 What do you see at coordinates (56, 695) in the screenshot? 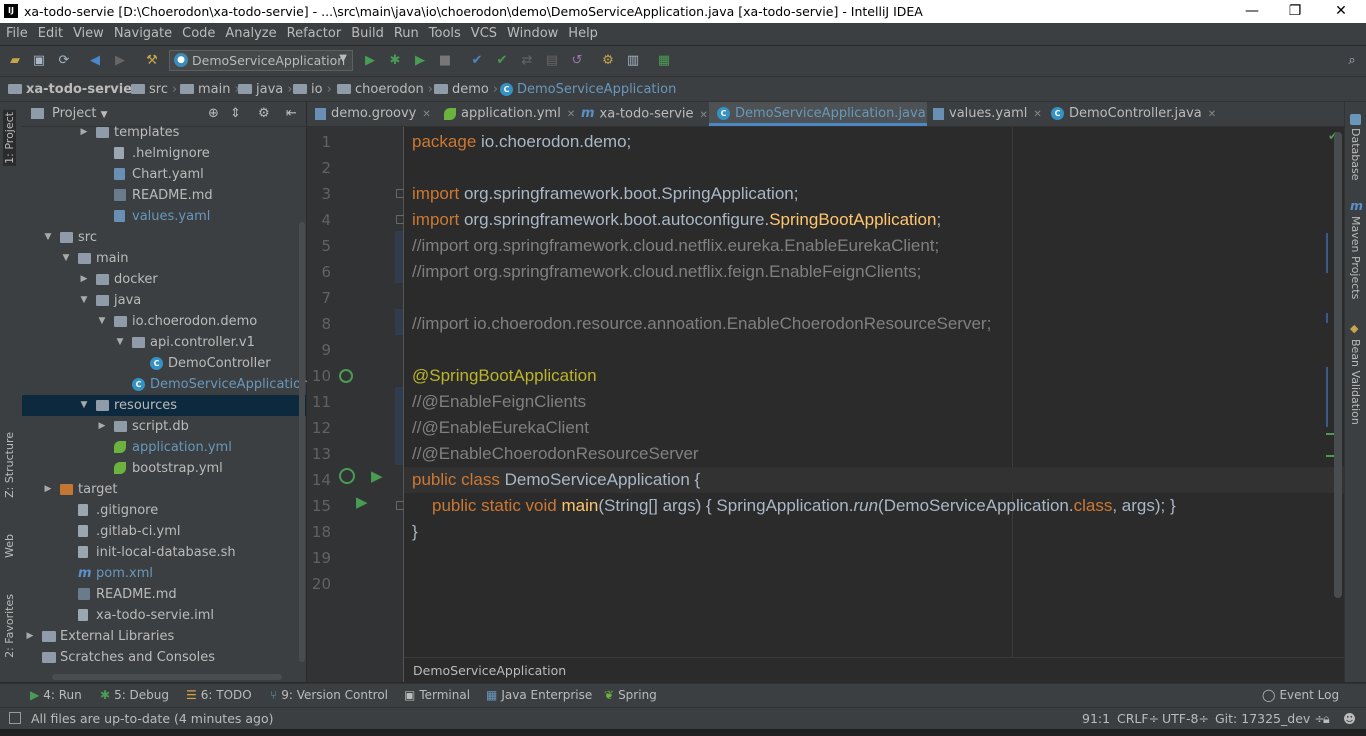
I see `tool-run: ▶ 4: Run` at bounding box center [56, 695].